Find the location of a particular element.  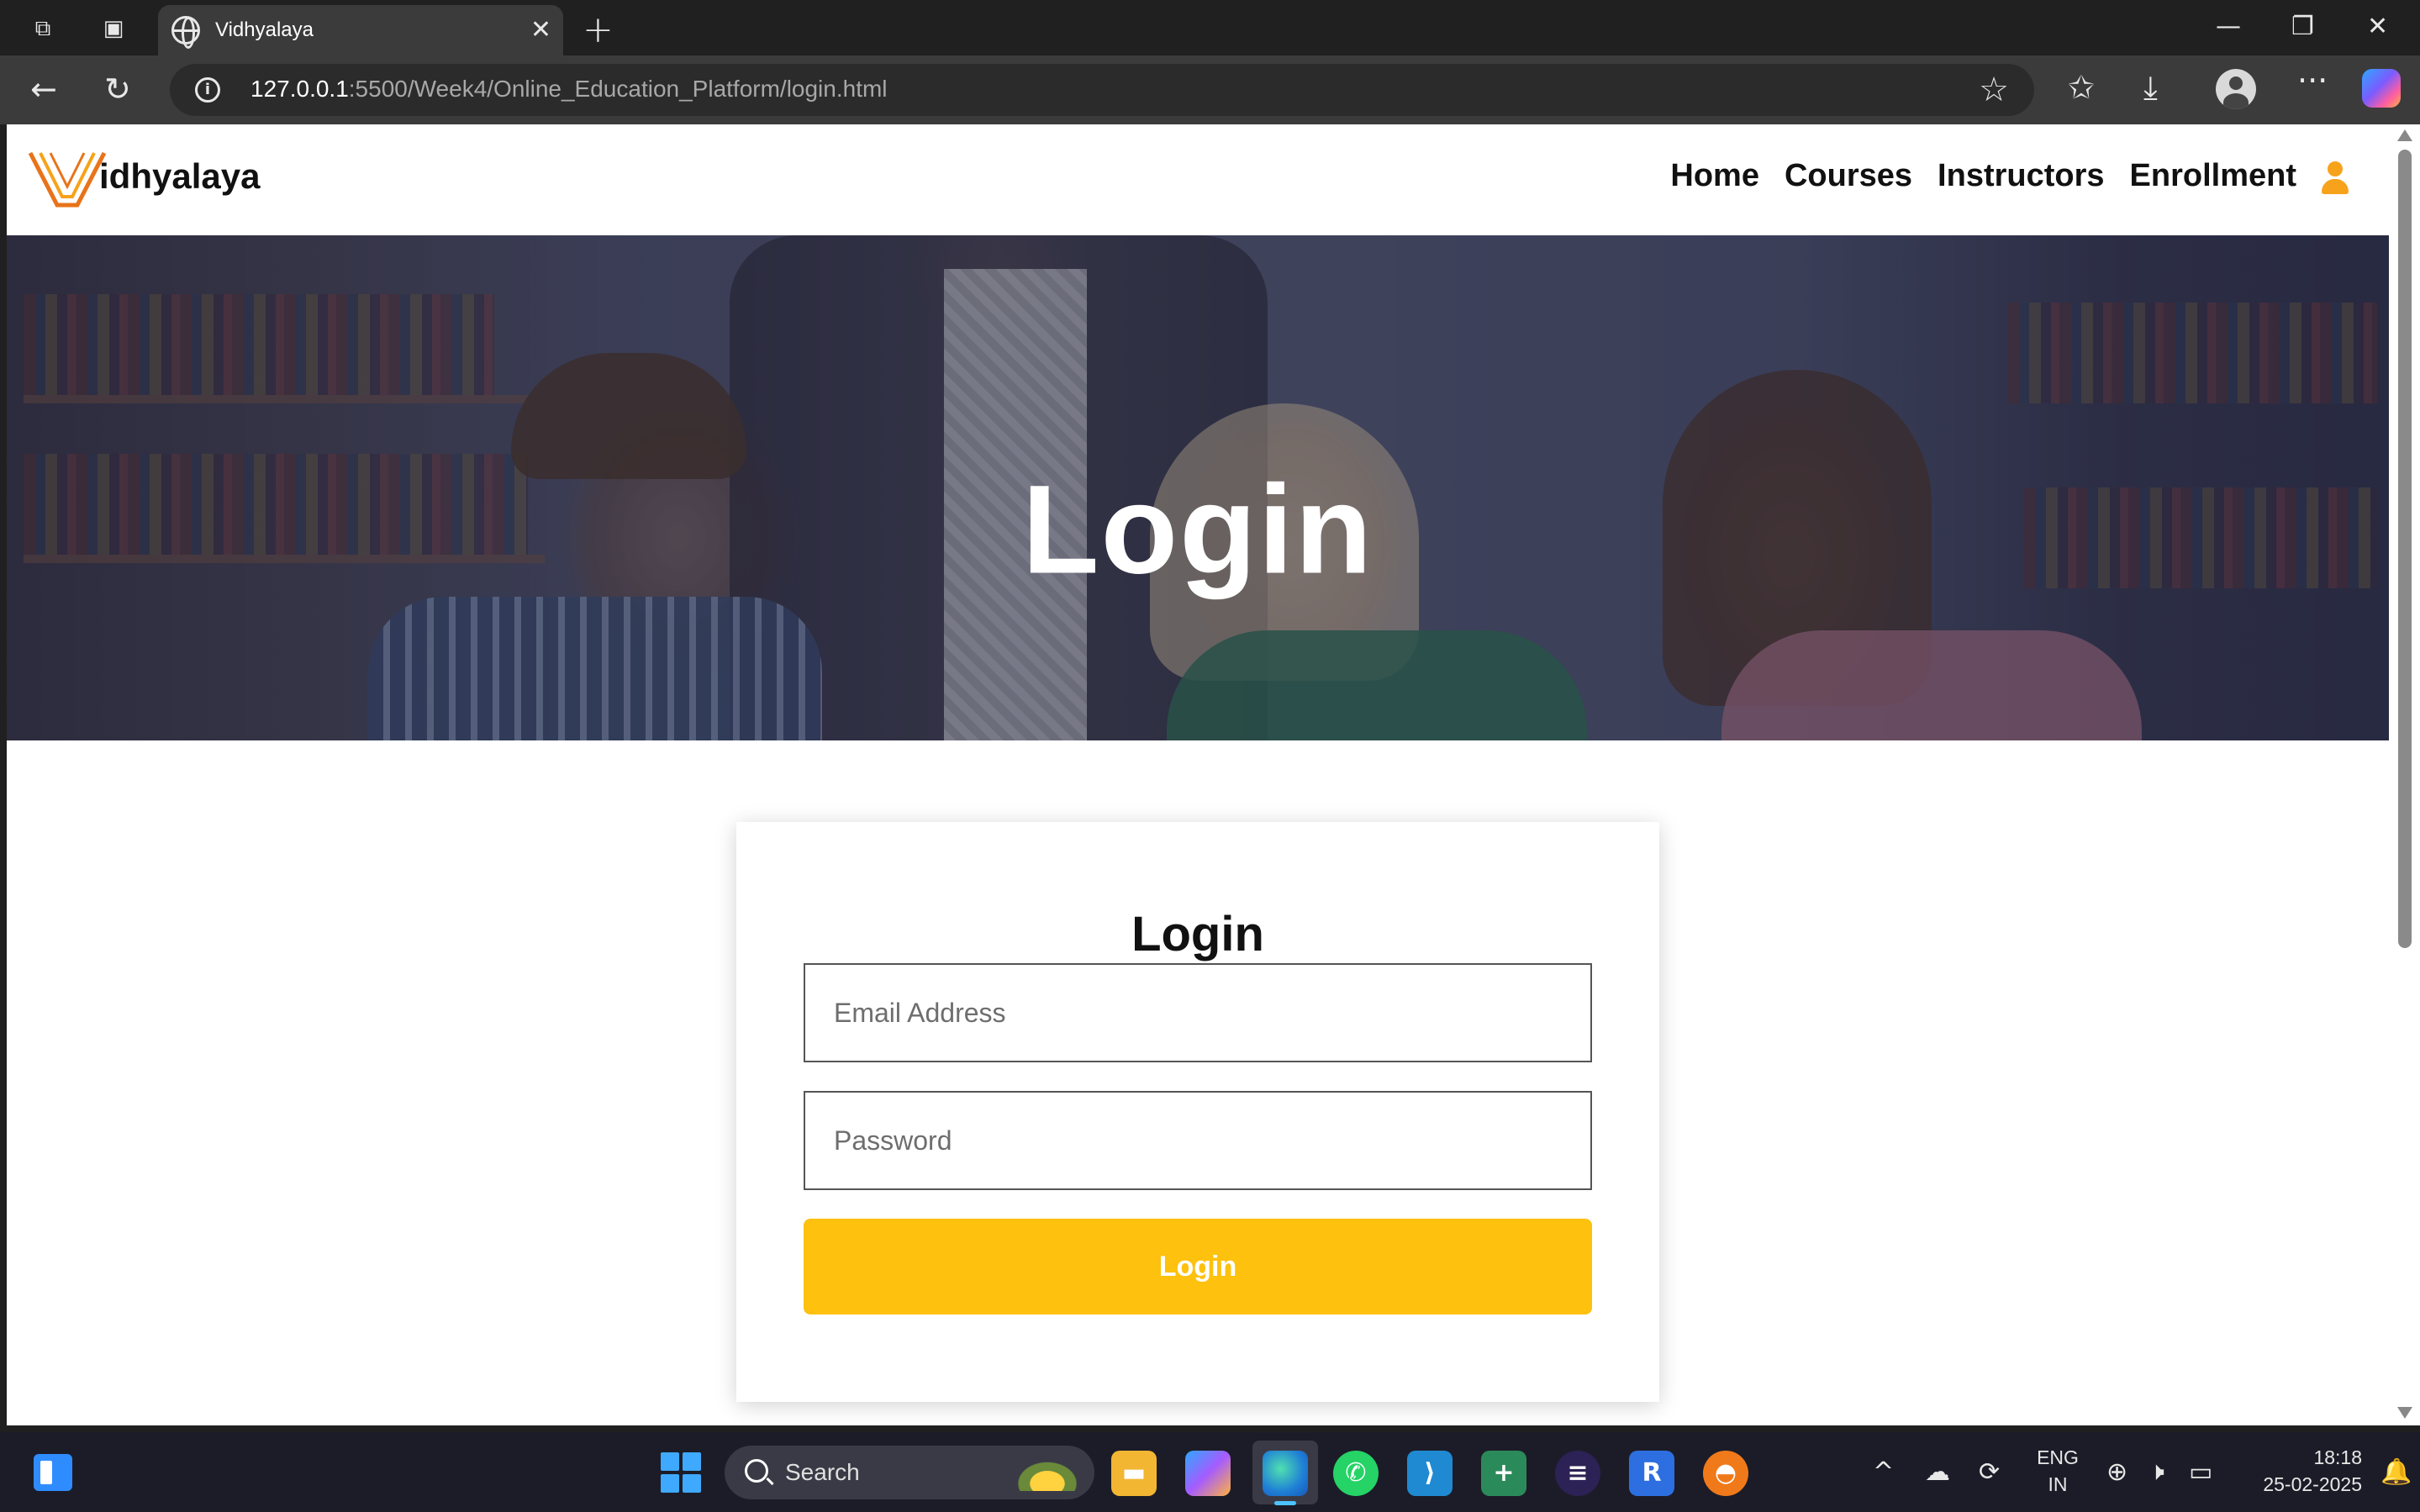

more-options-icon: ··· is located at coordinates (2312, 80).